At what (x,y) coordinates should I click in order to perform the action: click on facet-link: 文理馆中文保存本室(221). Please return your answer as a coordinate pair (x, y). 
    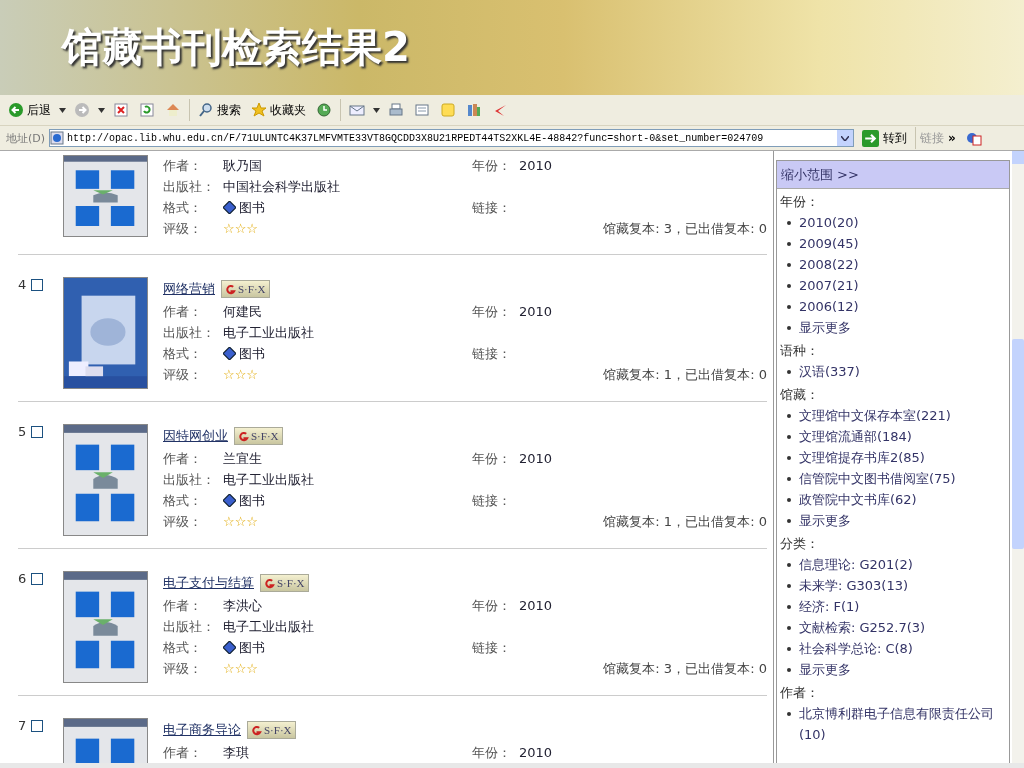
    Looking at the image, I should click on (874, 415).